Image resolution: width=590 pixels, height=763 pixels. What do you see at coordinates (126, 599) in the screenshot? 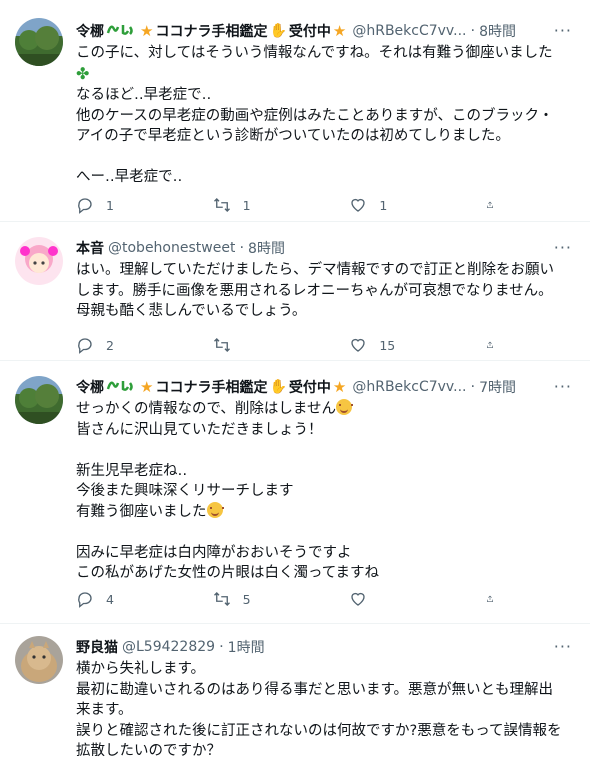
I see `reply-button: 4` at bounding box center [126, 599].